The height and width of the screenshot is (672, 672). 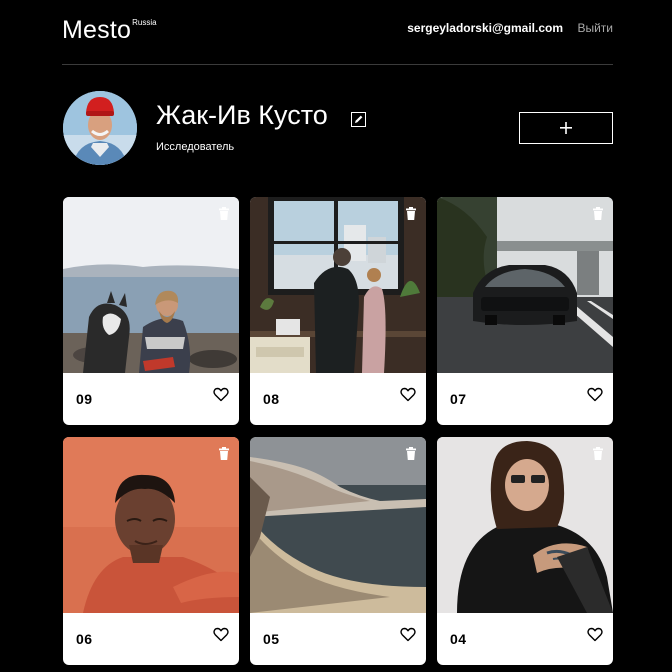 I want to click on profile-about: Исследователь, so click(x=195, y=147).